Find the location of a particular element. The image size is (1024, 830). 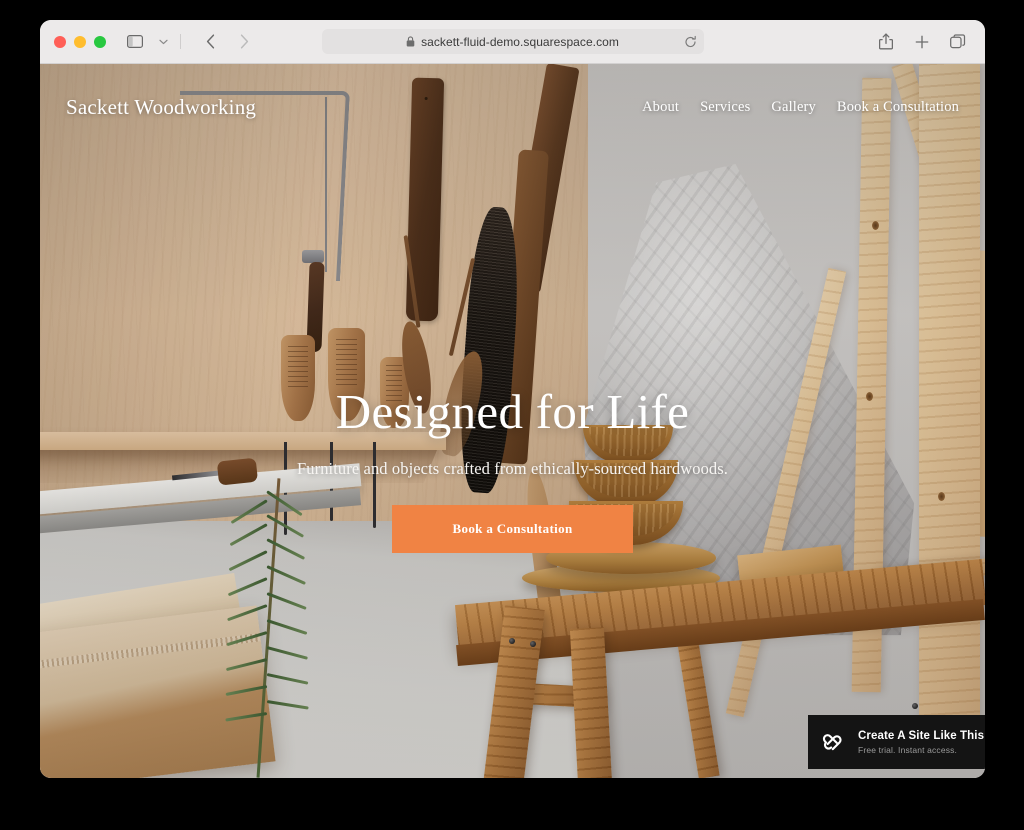

browser-toolbar: sackett-fluid-demo.squarespace.com is located at coordinates (512, 42).